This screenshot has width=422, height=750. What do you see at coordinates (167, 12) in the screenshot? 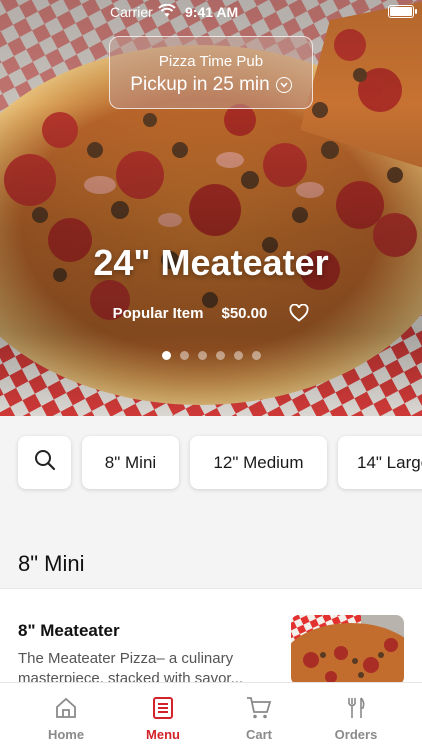
I see `wifi-icon` at bounding box center [167, 12].